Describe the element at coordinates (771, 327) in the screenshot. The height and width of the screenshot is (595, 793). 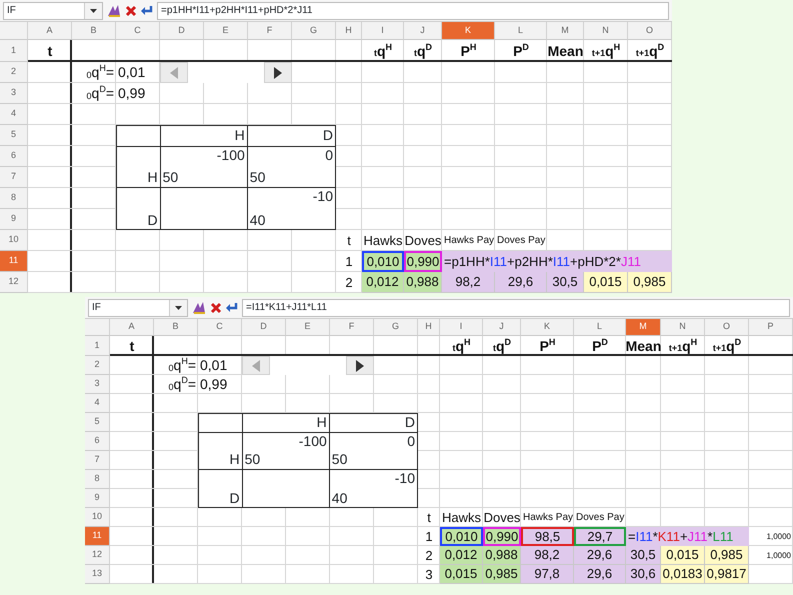
I see `column-header: P` at that location.